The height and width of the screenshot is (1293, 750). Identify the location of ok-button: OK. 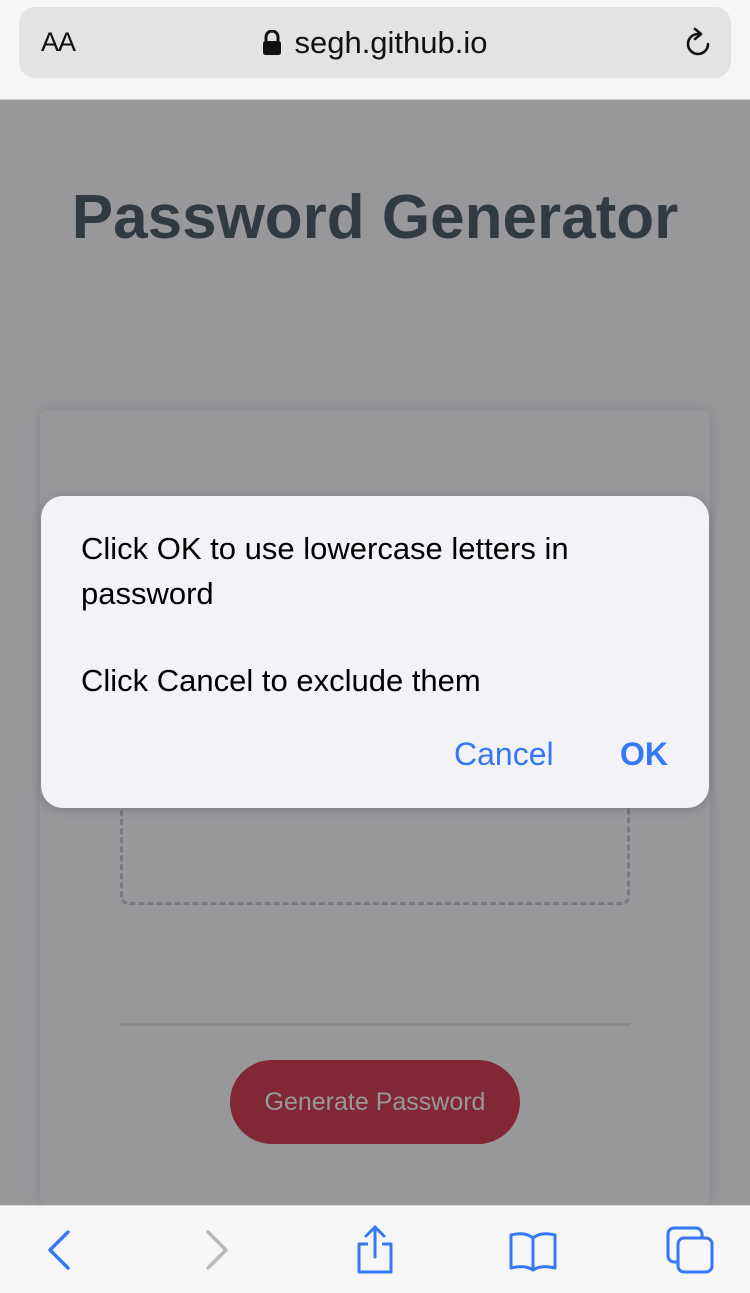
(644, 754).